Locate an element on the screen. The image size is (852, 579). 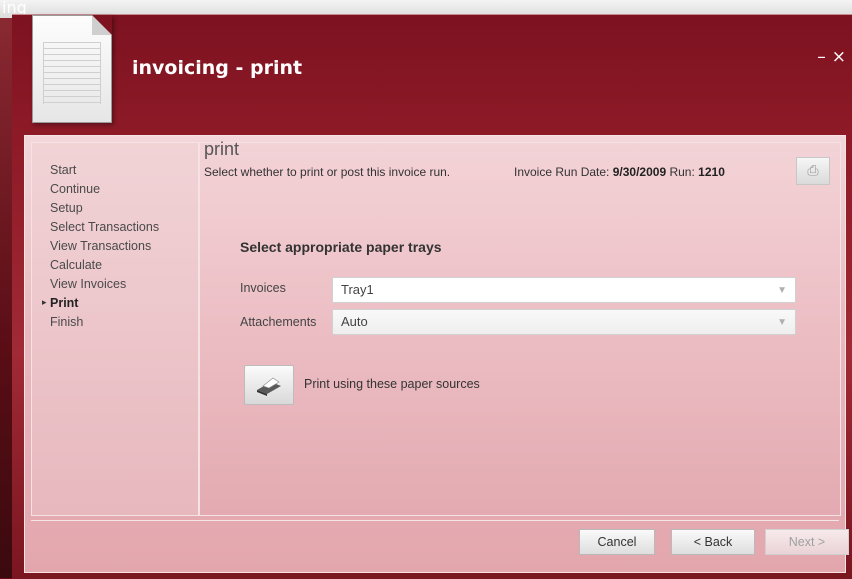
invoices-tray-value: Tray1 is located at coordinates (357, 289).